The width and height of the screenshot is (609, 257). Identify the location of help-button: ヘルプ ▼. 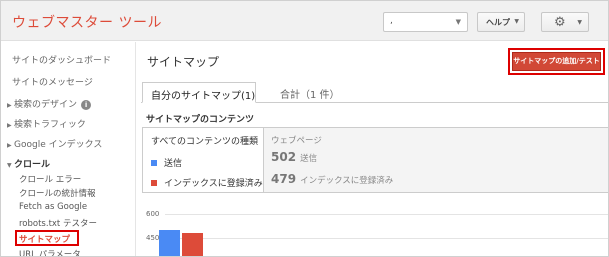
(501, 22).